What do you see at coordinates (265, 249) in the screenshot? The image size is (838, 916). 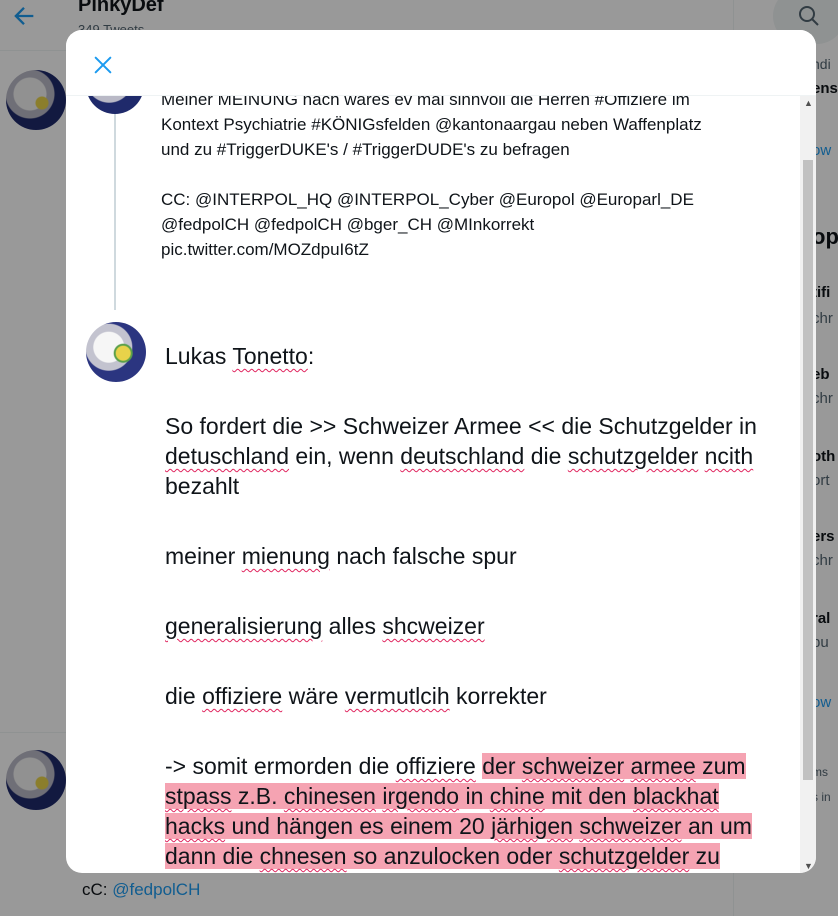 I see `tweet-line: pic.twitter.com/MOZdpuI6tZ` at bounding box center [265, 249].